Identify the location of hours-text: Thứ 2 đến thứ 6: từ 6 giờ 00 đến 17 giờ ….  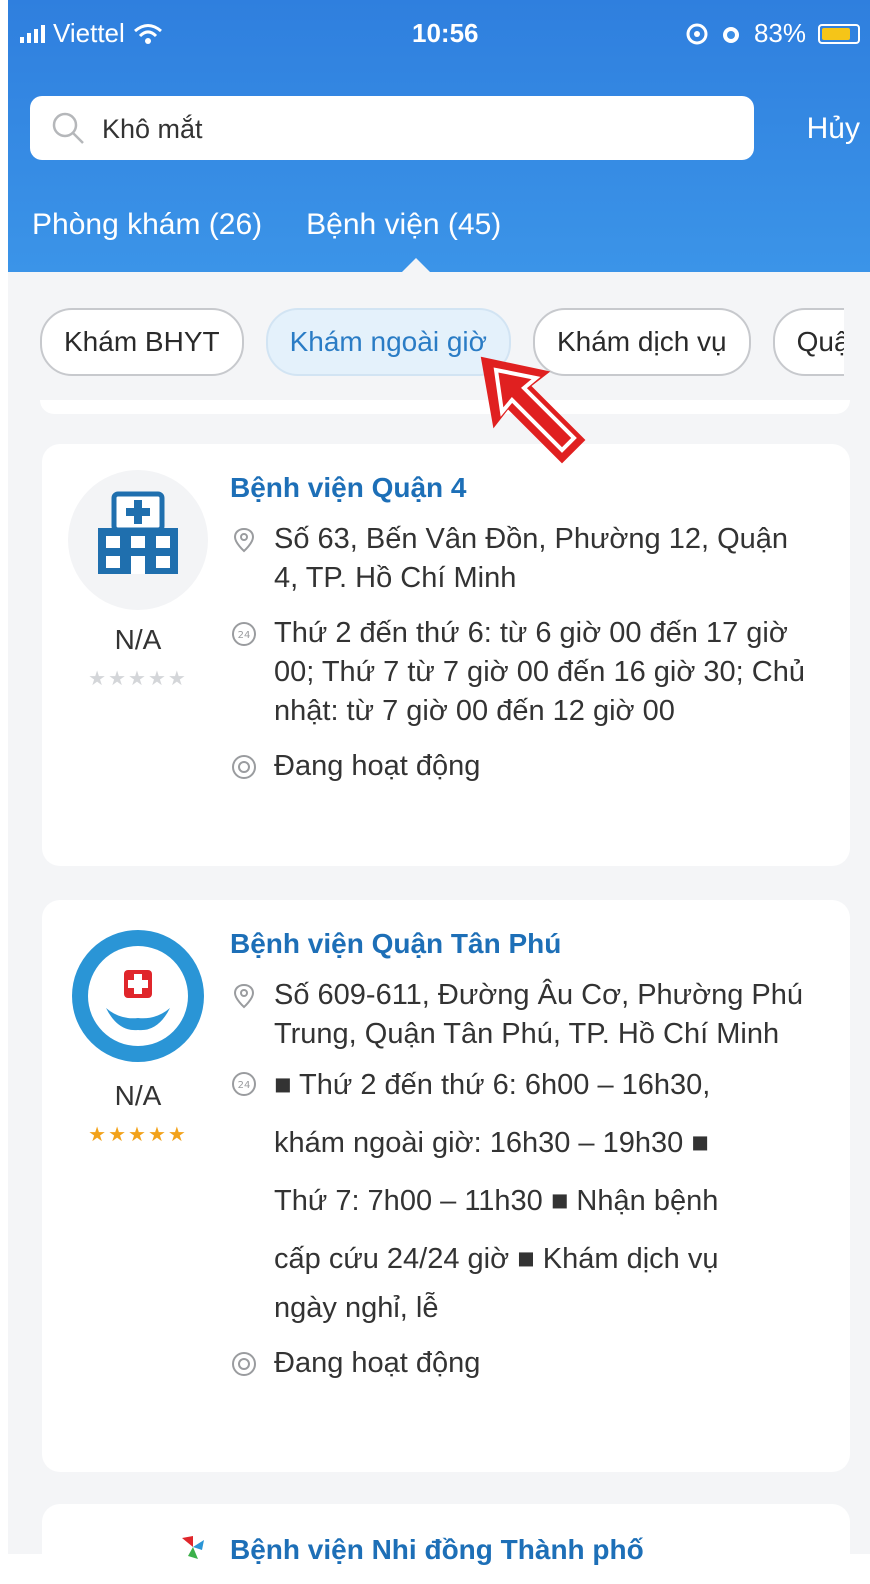
(539, 672).